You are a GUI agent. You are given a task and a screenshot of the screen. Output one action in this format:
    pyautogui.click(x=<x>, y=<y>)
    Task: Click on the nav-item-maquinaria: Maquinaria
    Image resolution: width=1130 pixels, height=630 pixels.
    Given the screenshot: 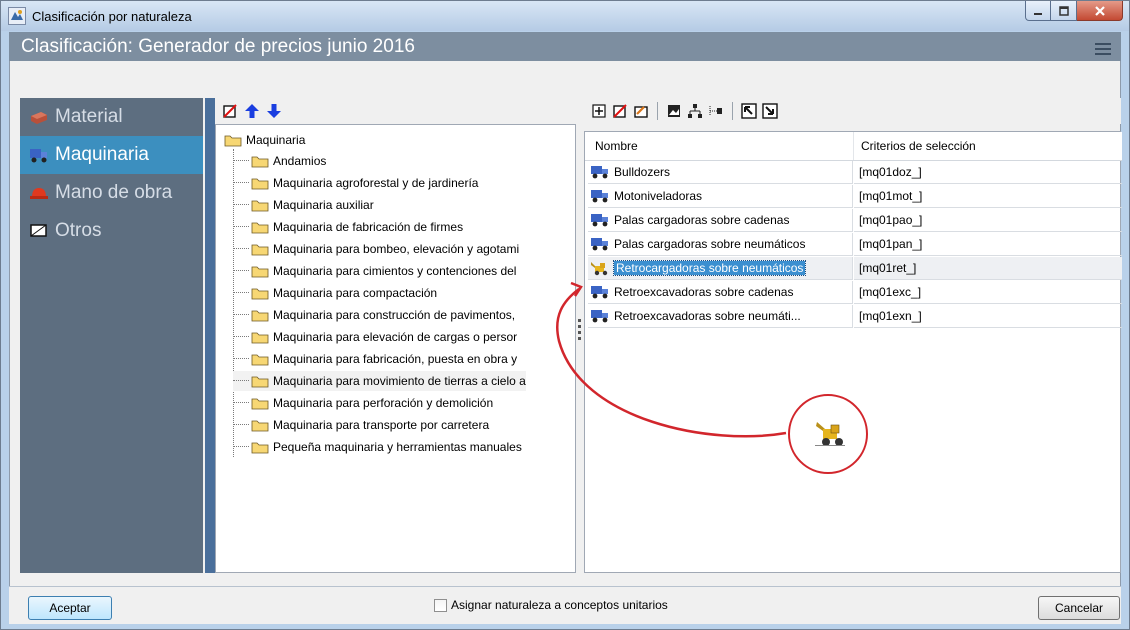 What is the action you would take?
    pyautogui.click(x=111, y=155)
    